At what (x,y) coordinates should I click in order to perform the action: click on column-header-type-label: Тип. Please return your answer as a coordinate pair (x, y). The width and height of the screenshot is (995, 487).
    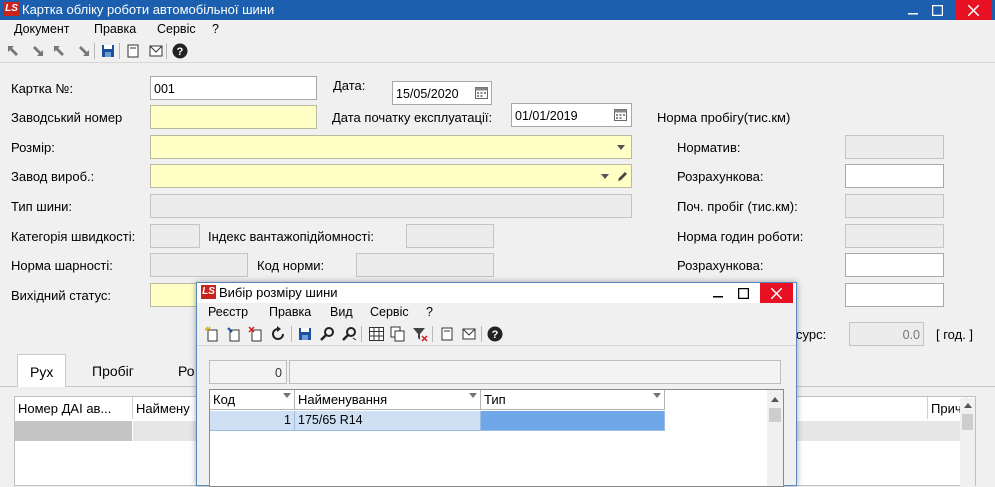
    Looking at the image, I should click on (495, 399).